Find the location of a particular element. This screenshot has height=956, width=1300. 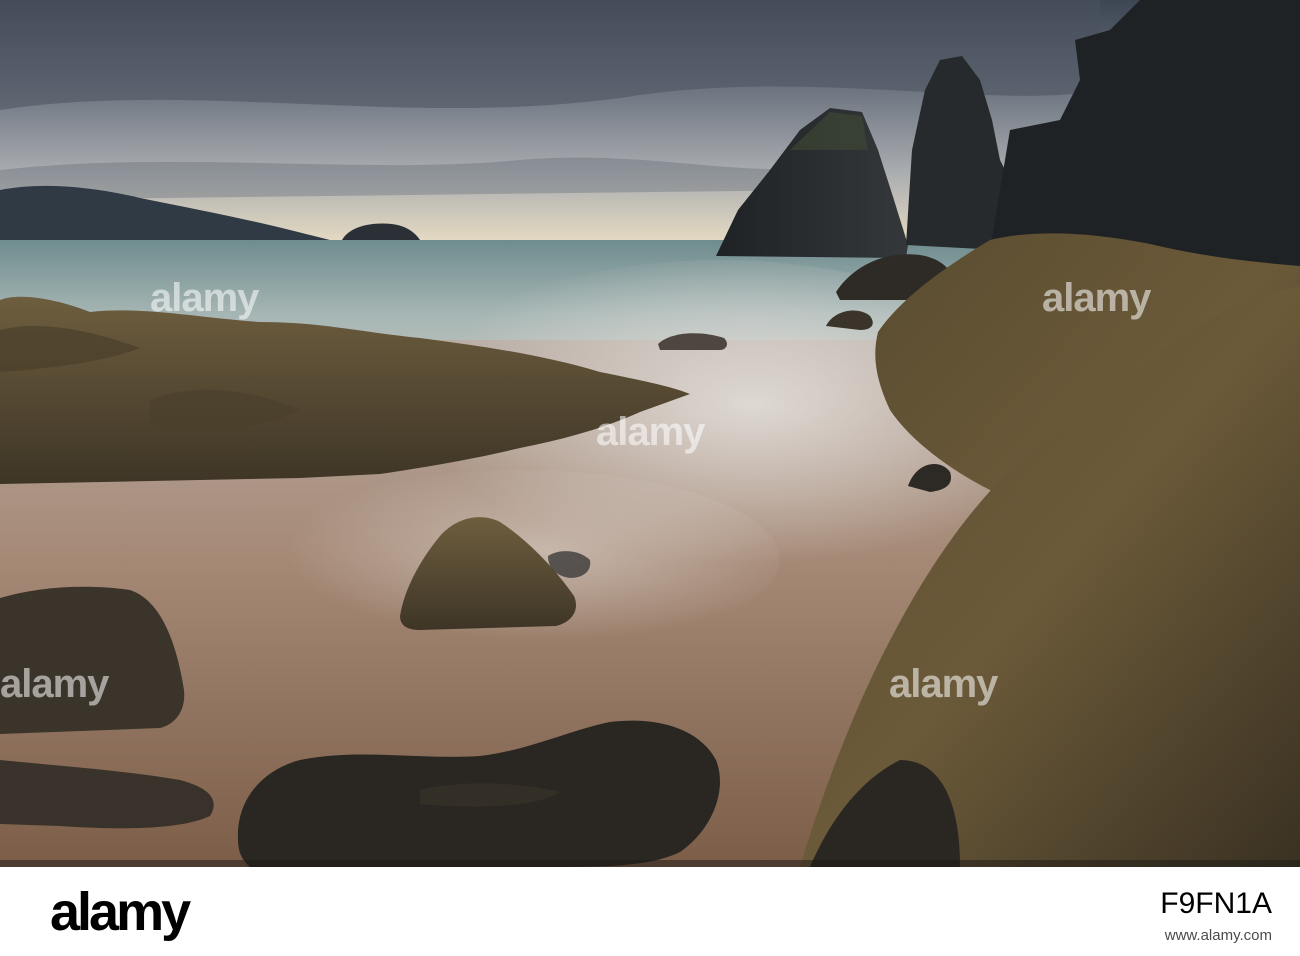

stock-footer: alamy F9FN1A www.alamy.com is located at coordinates (650, 911).